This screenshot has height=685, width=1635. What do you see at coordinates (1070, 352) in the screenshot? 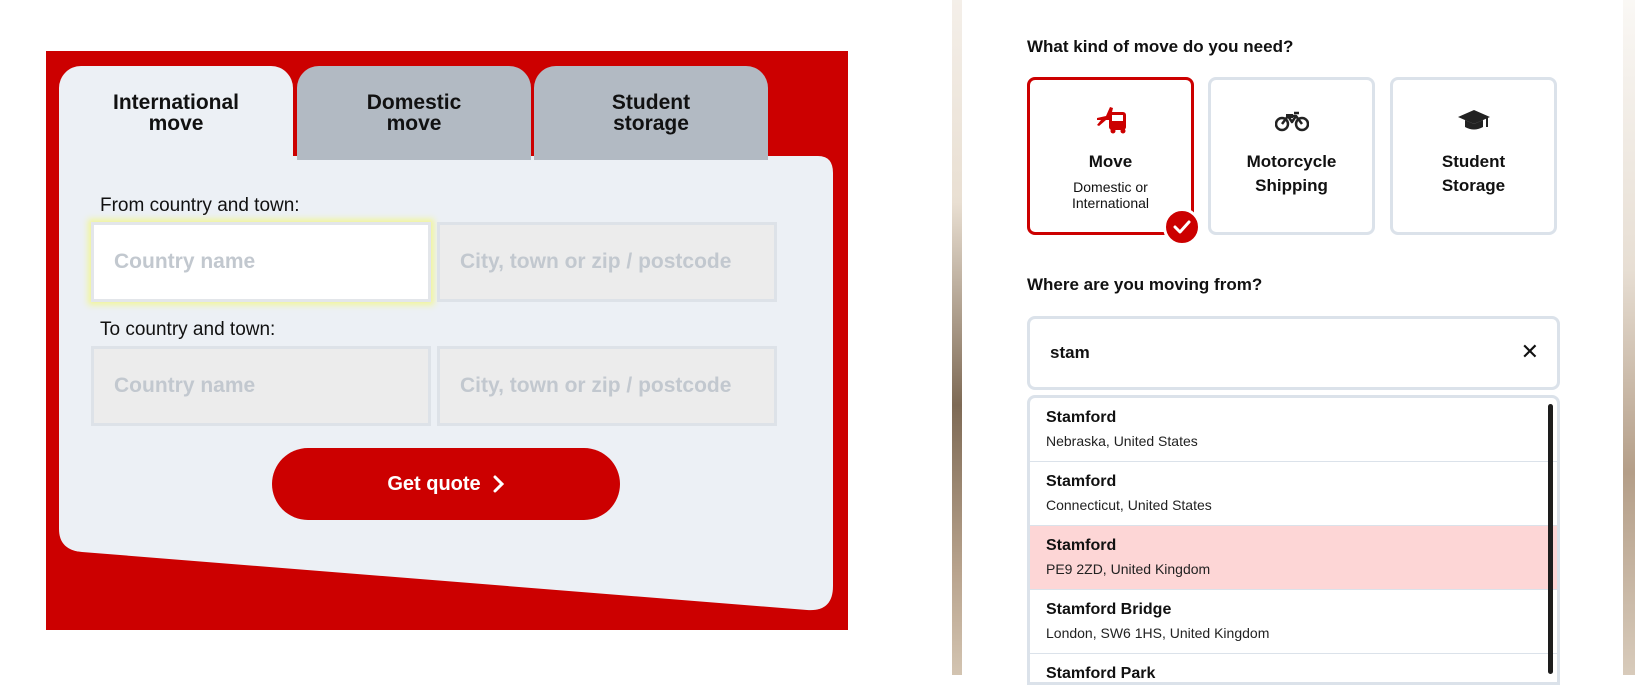
I see `search-value: stam` at bounding box center [1070, 352].